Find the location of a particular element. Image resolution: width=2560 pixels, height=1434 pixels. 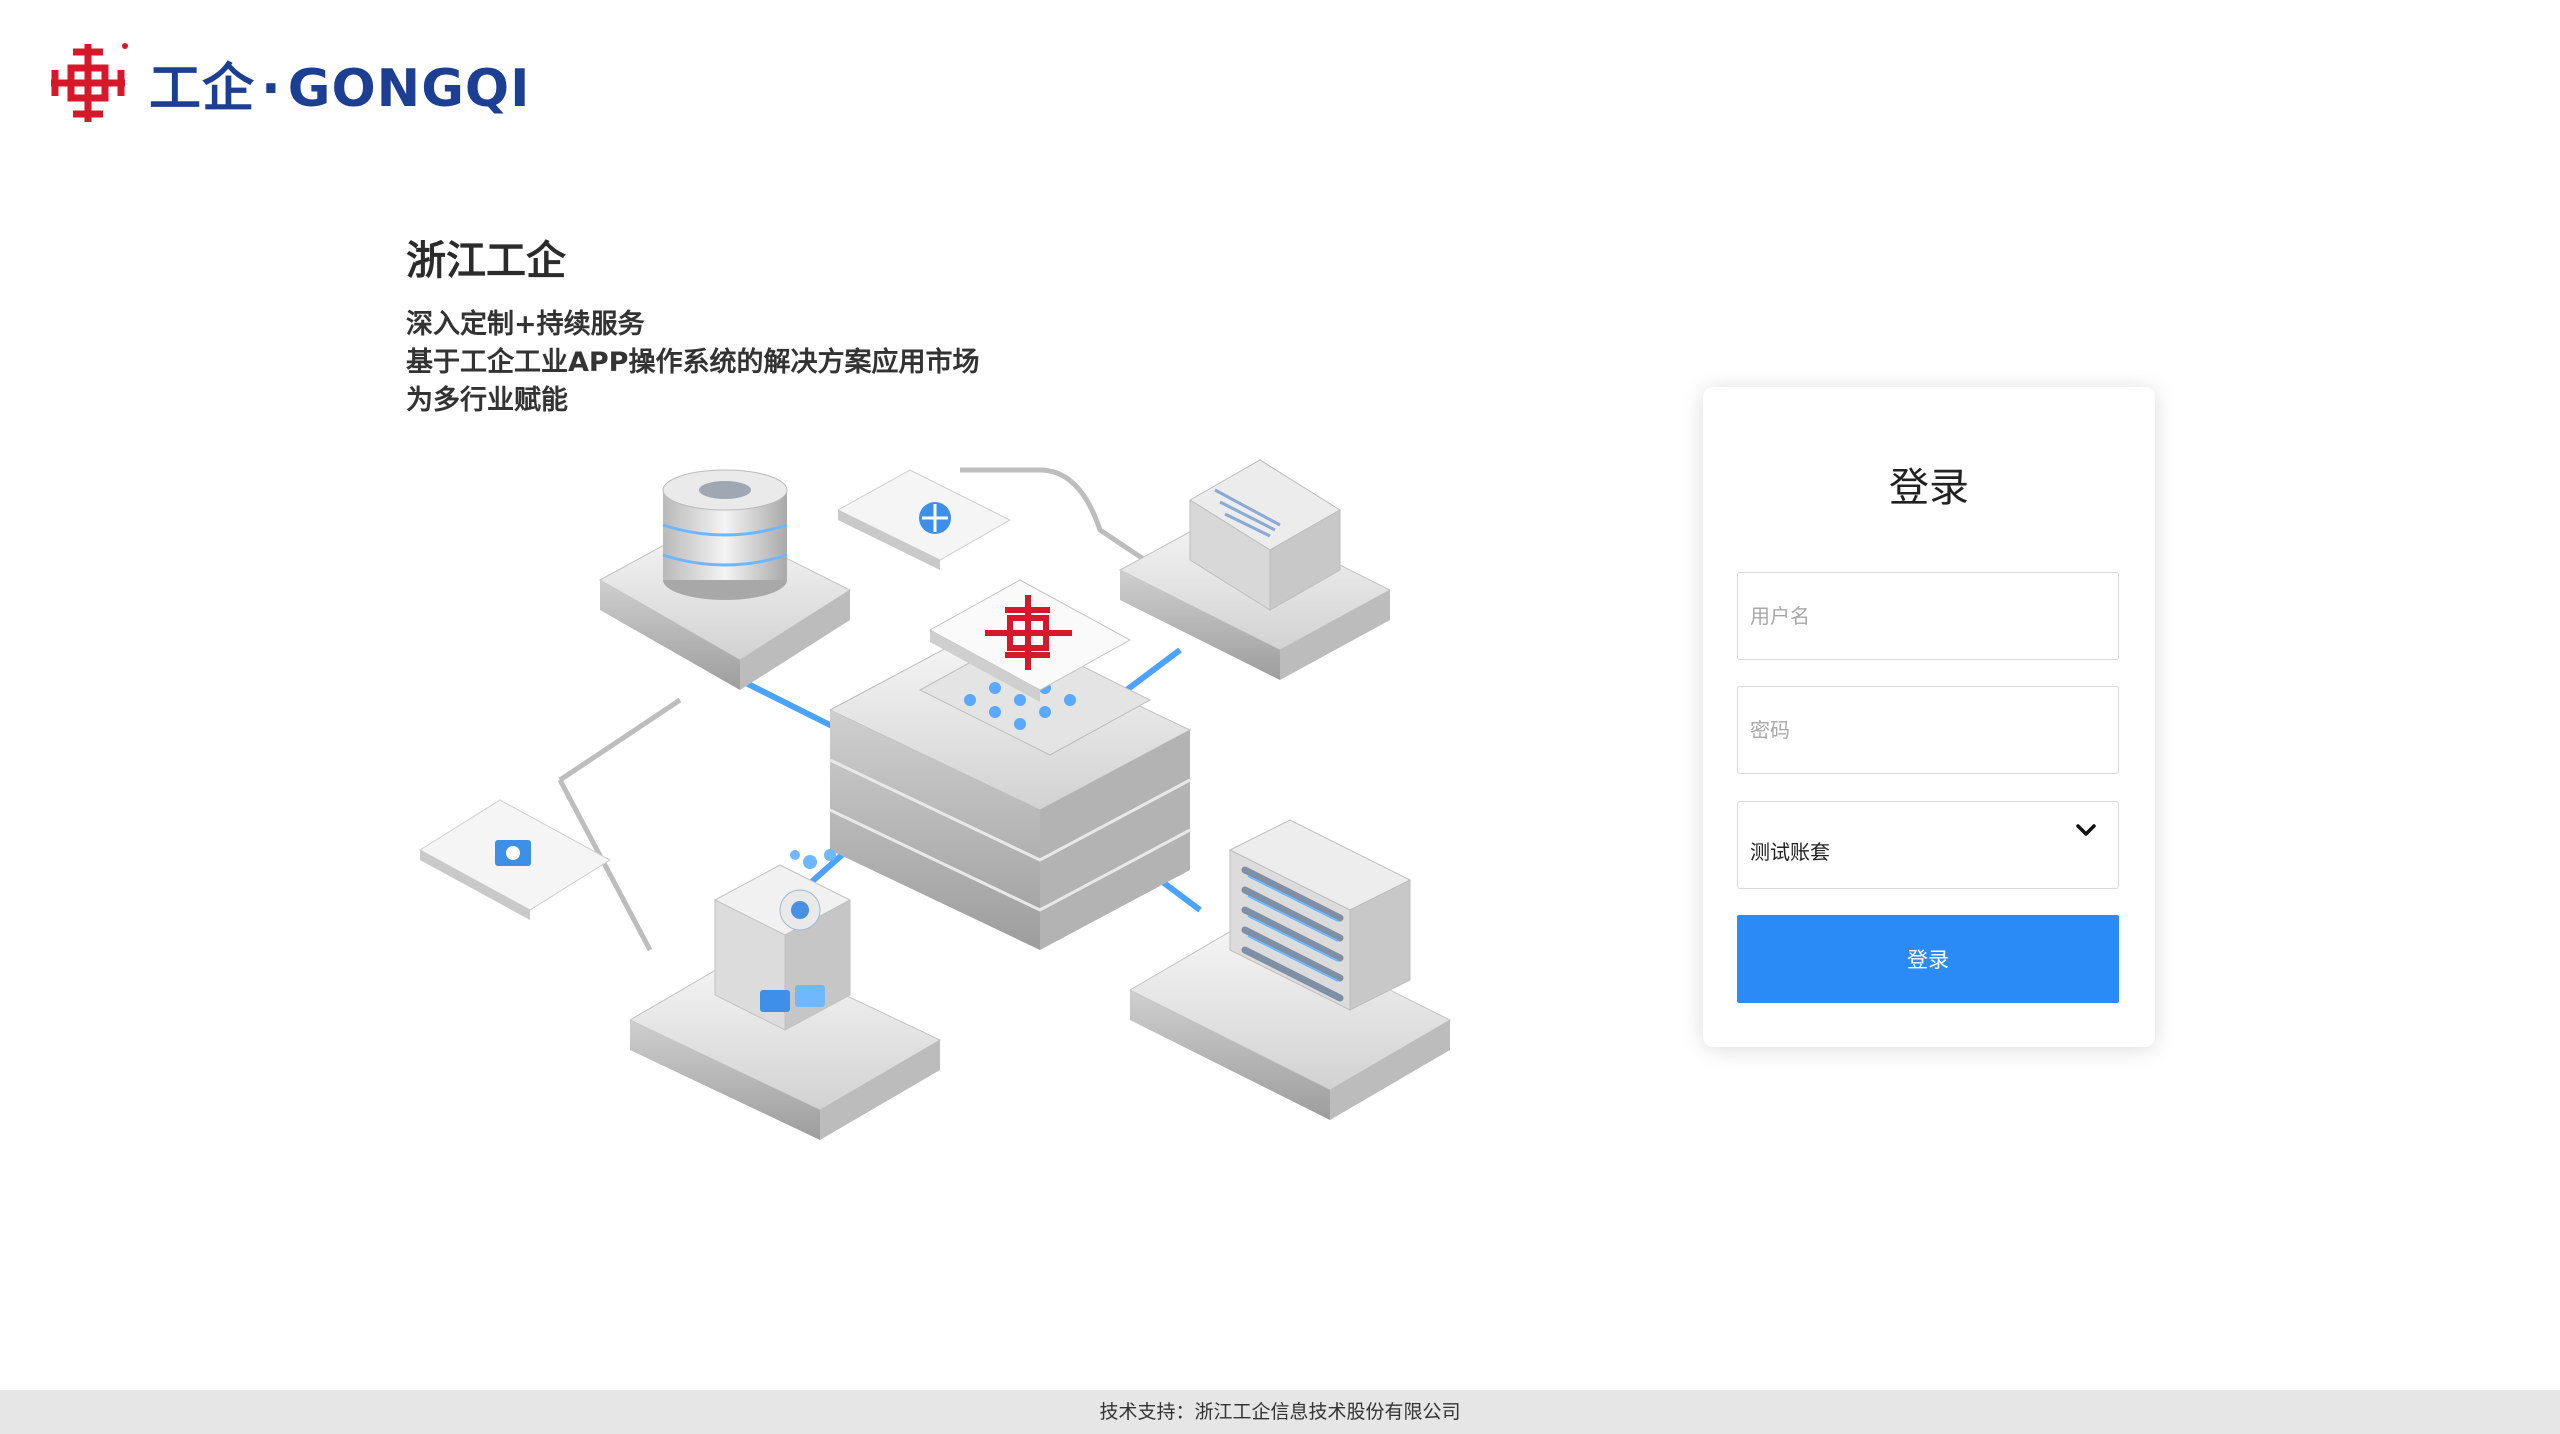

brand-latin: GONGQI is located at coordinates (409, 88).